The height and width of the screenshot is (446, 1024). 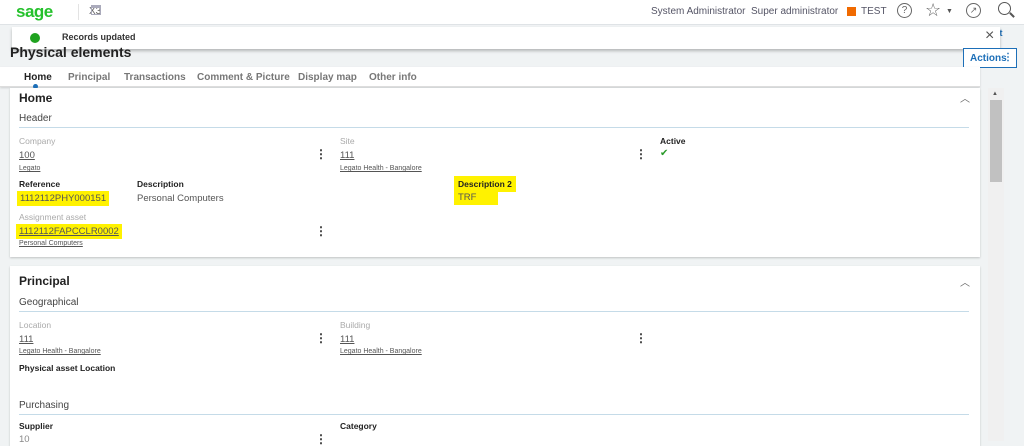 What do you see at coordinates (347, 339) in the screenshot?
I see `building-value: 111` at bounding box center [347, 339].